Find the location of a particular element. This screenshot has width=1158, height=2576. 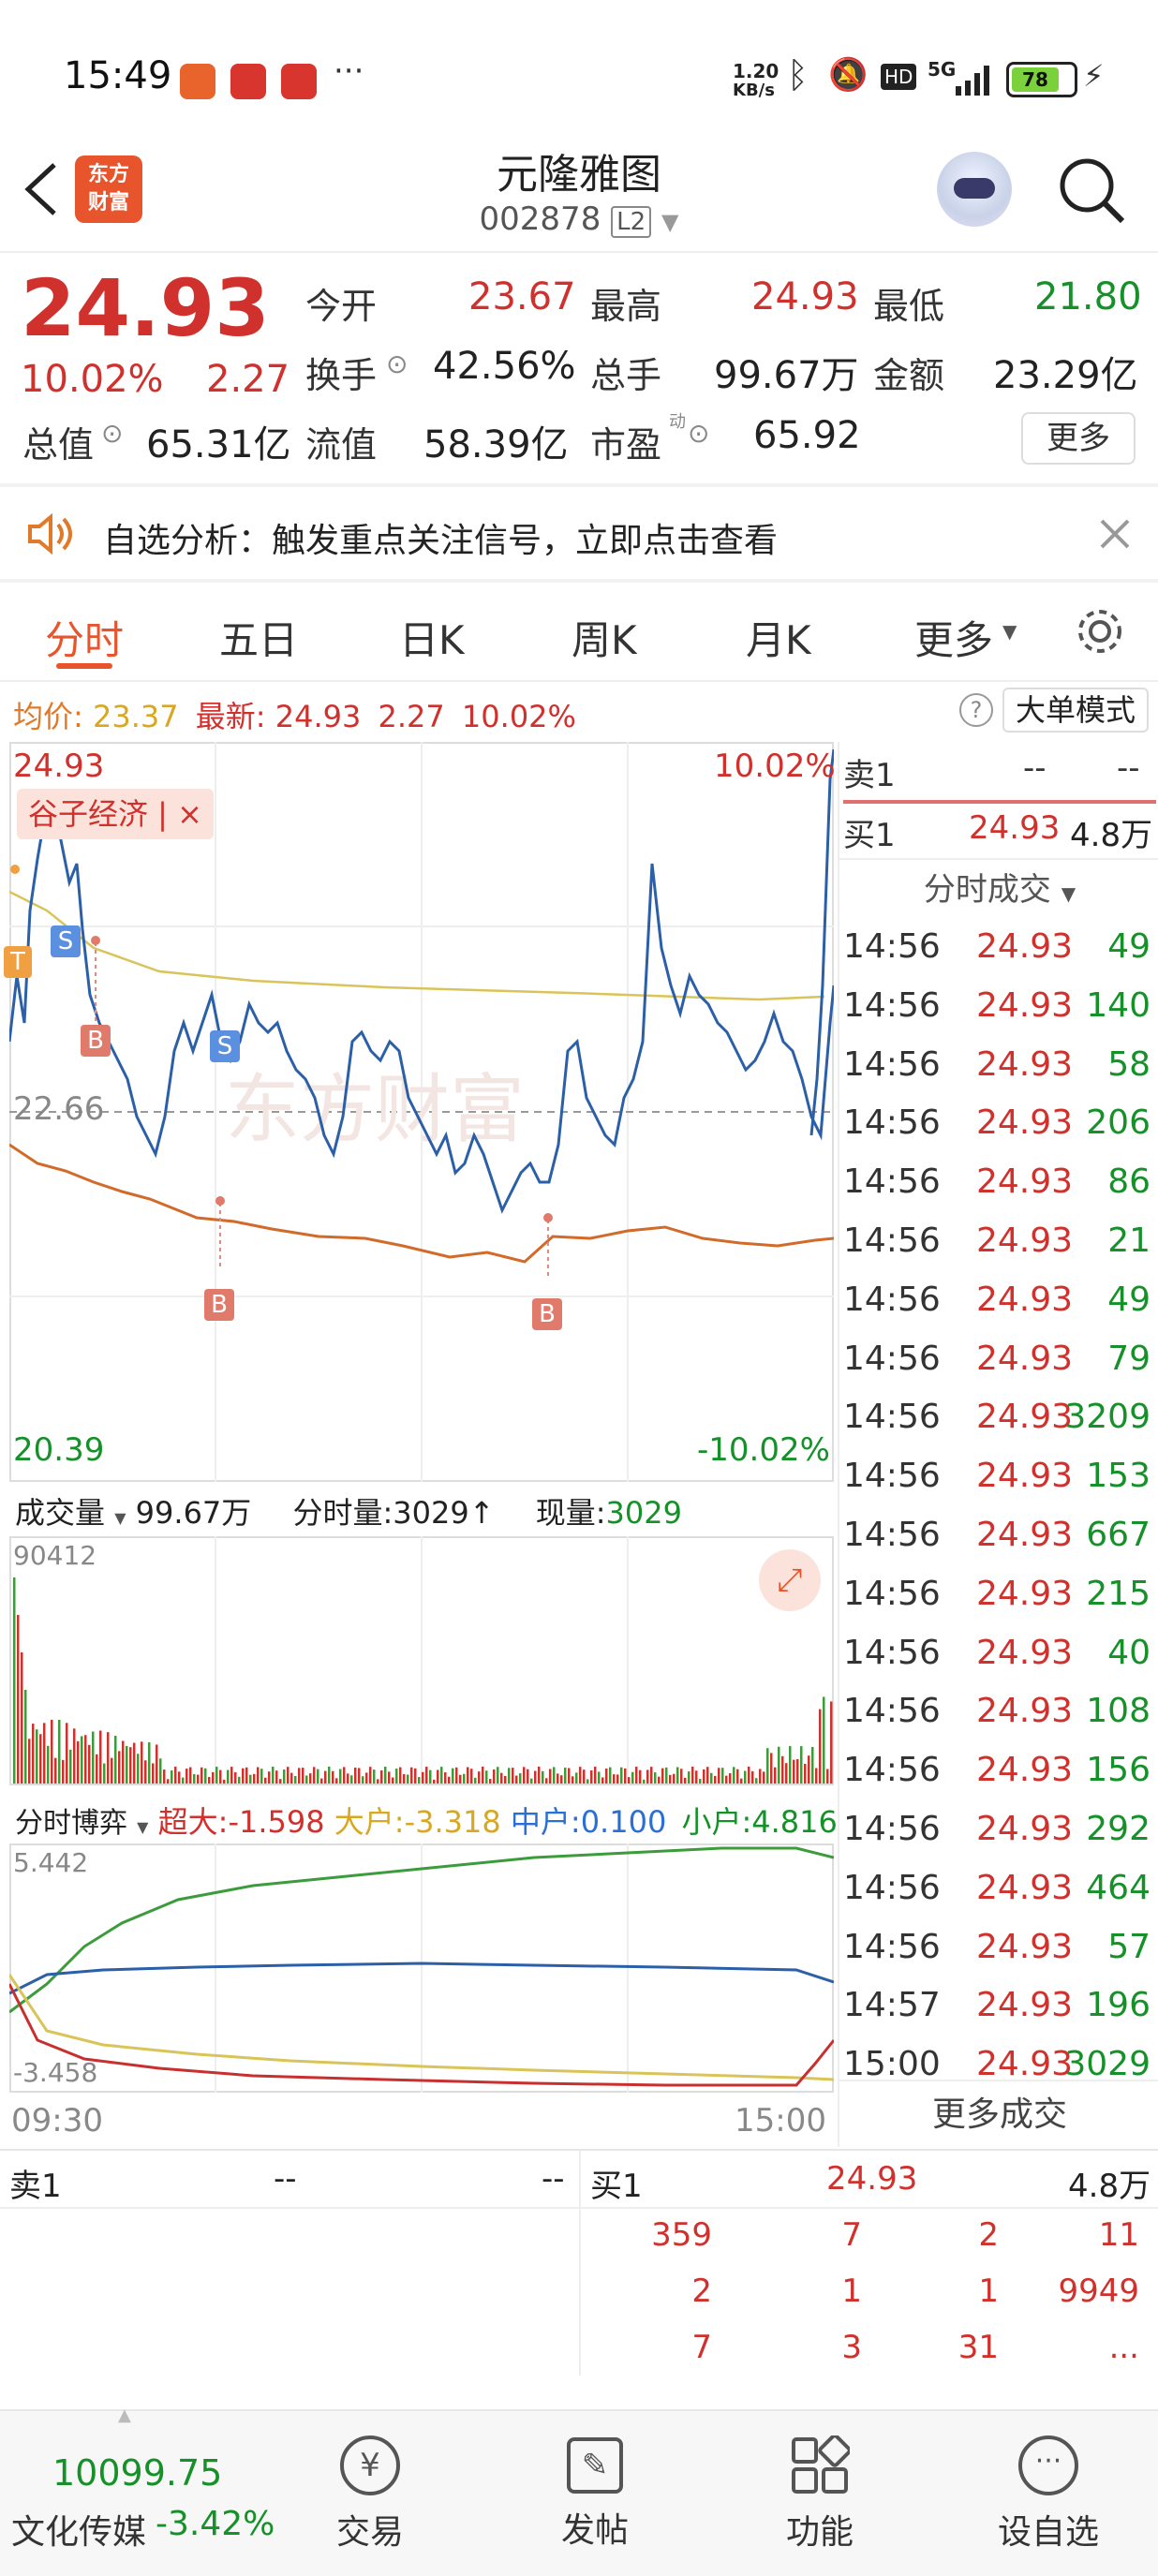

ask1-label: 卖1 is located at coordinates (870, 776).